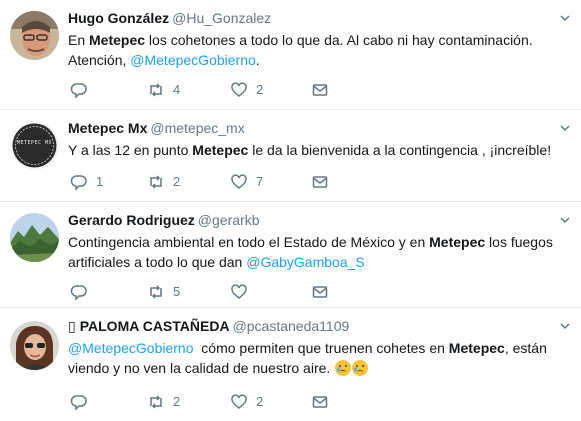 The width and height of the screenshot is (581, 421). I want to click on reply-button: 1, so click(86, 182).